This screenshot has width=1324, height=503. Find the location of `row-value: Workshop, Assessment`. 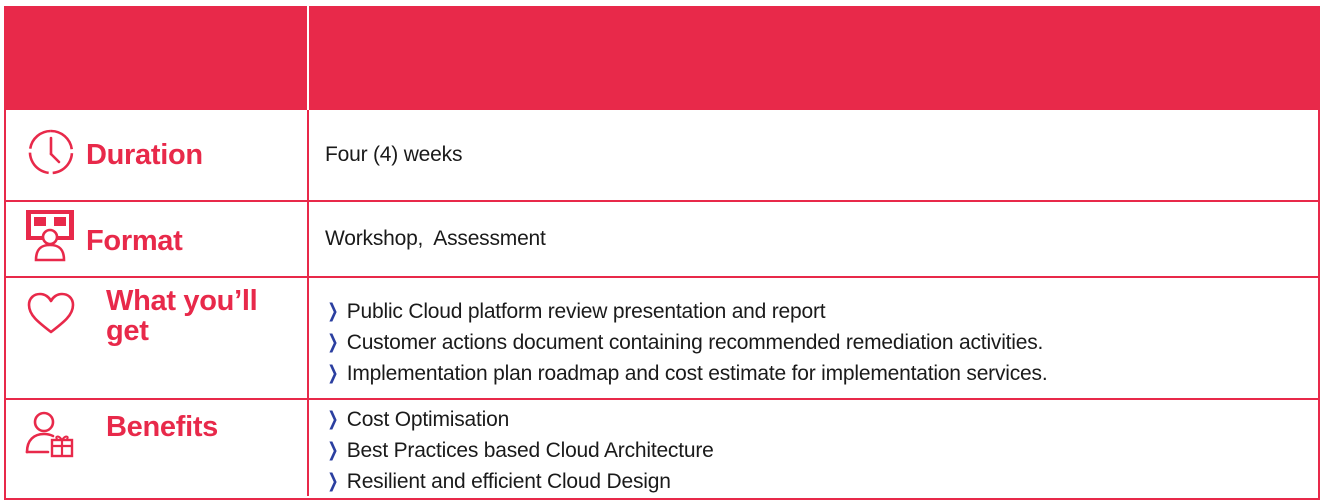

row-value: Workshop, Assessment is located at coordinates (435, 238).